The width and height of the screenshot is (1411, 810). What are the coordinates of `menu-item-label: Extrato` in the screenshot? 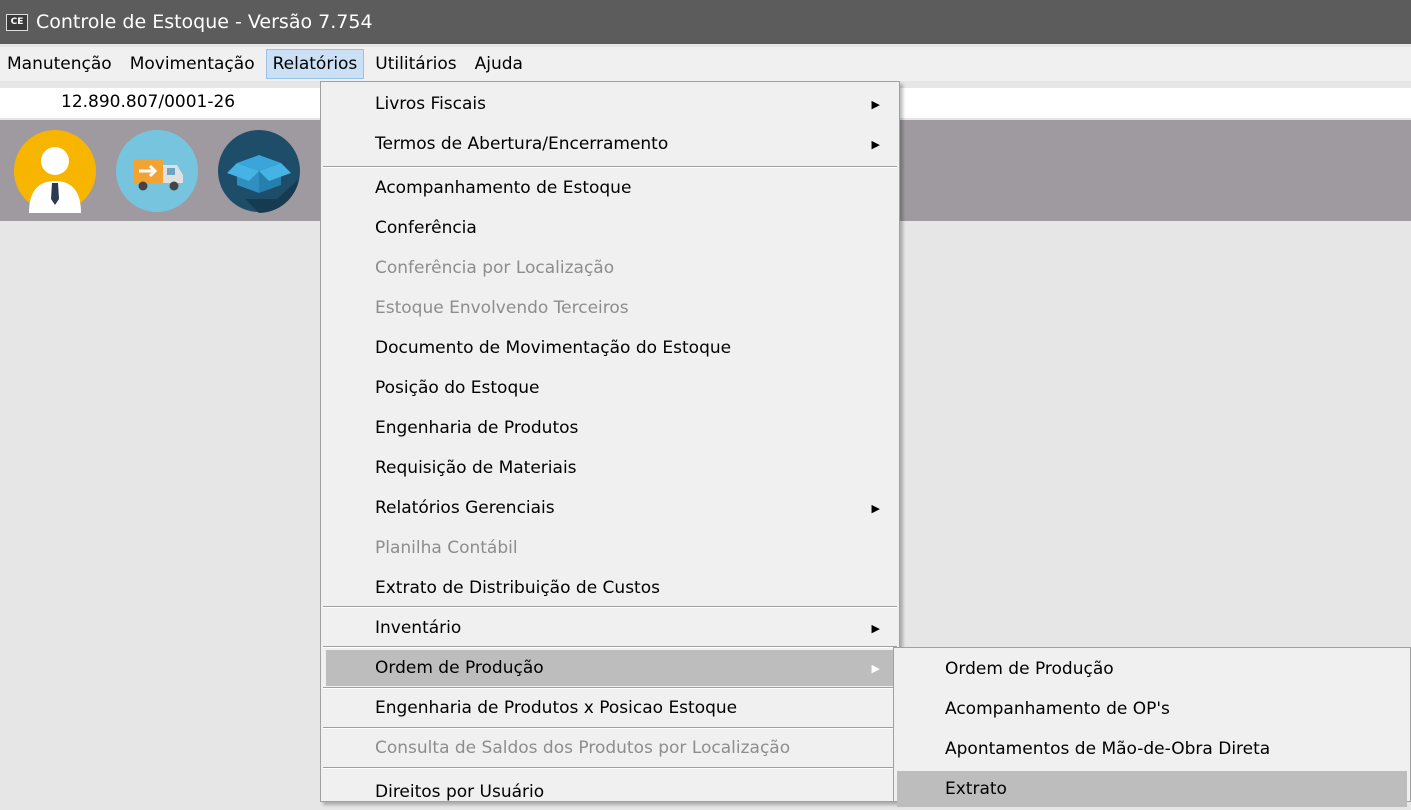 It's located at (976, 789).